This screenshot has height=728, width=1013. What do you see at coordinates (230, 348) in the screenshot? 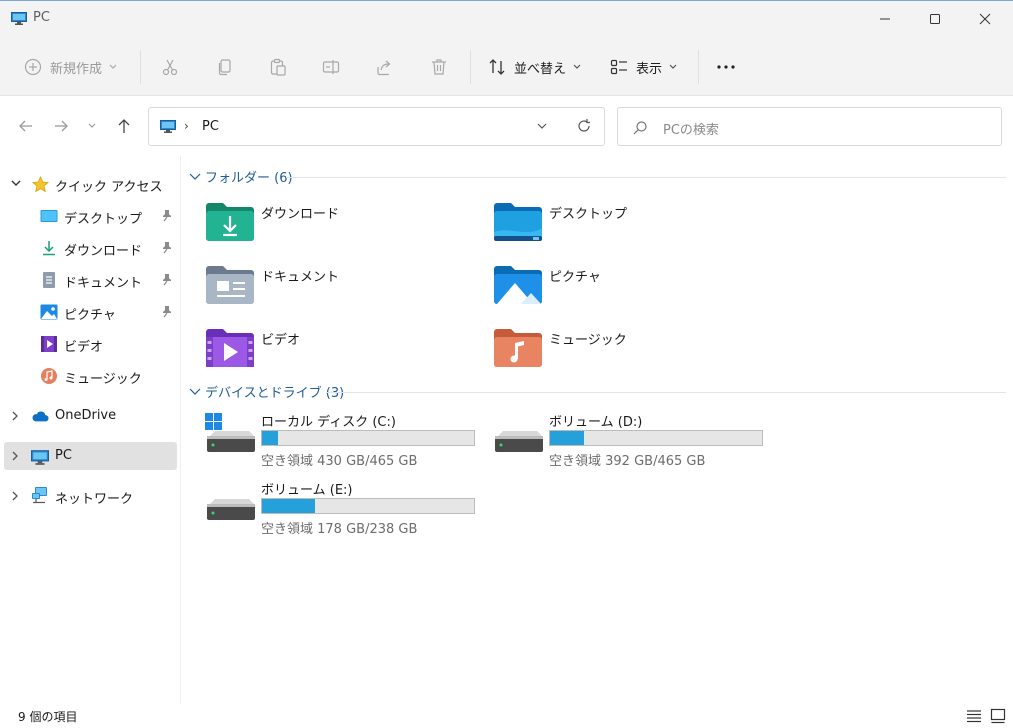
I see `videos-folder-icon` at bounding box center [230, 348].